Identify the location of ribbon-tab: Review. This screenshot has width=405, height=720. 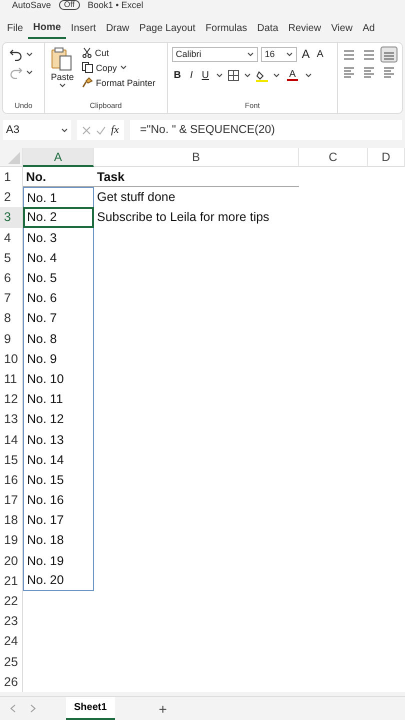
(304, 28).